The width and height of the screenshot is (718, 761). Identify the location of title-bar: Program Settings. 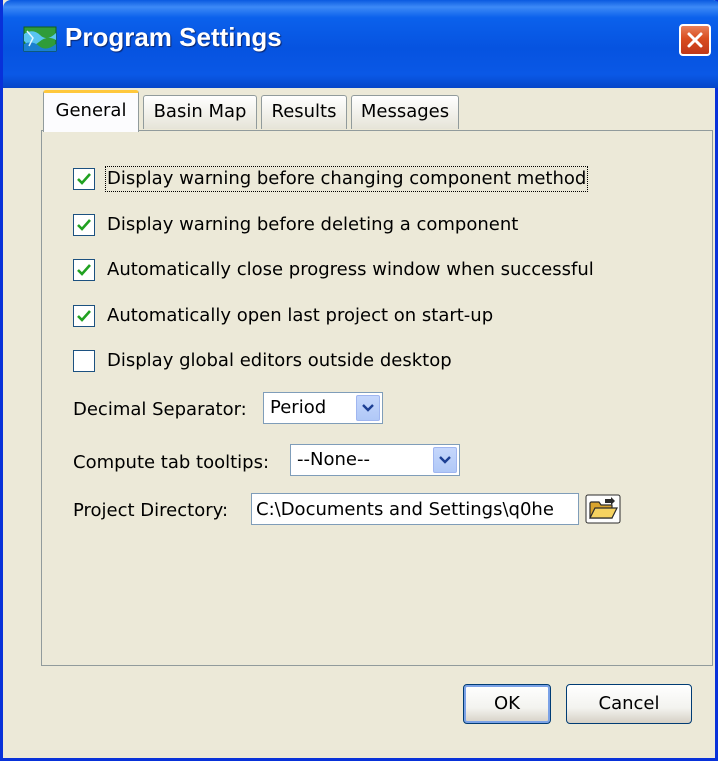
(360, 44).